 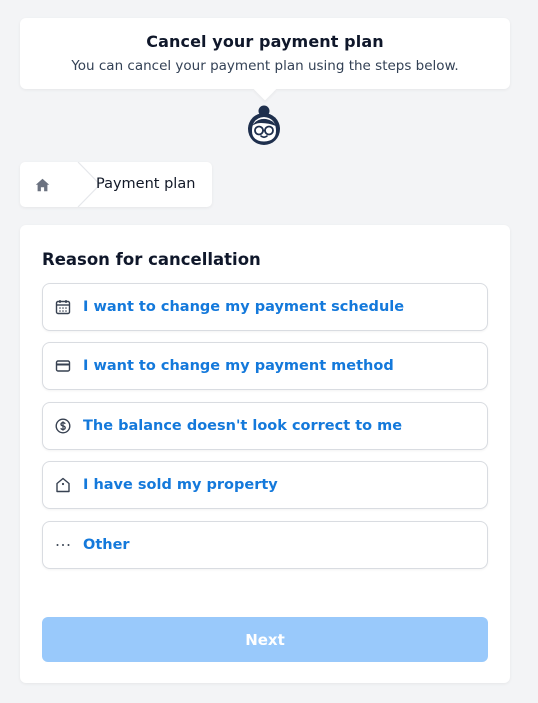 I want to click on breadcrumb-separator, so click(x=80, y=184).